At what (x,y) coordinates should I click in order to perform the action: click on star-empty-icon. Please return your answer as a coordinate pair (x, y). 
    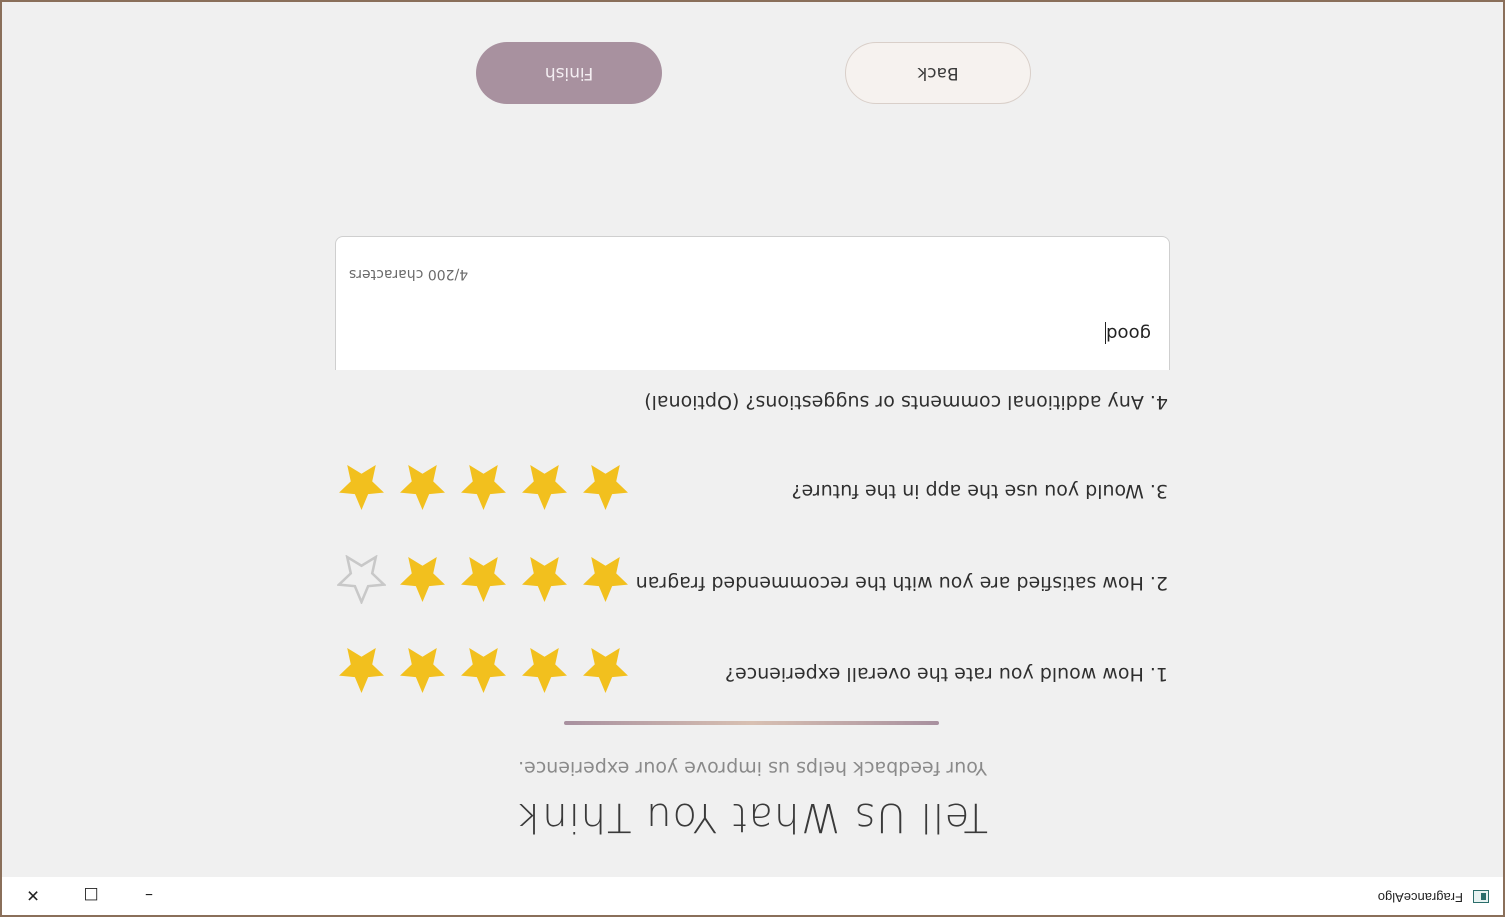
    Looking at the image, I should click on (361, 579).